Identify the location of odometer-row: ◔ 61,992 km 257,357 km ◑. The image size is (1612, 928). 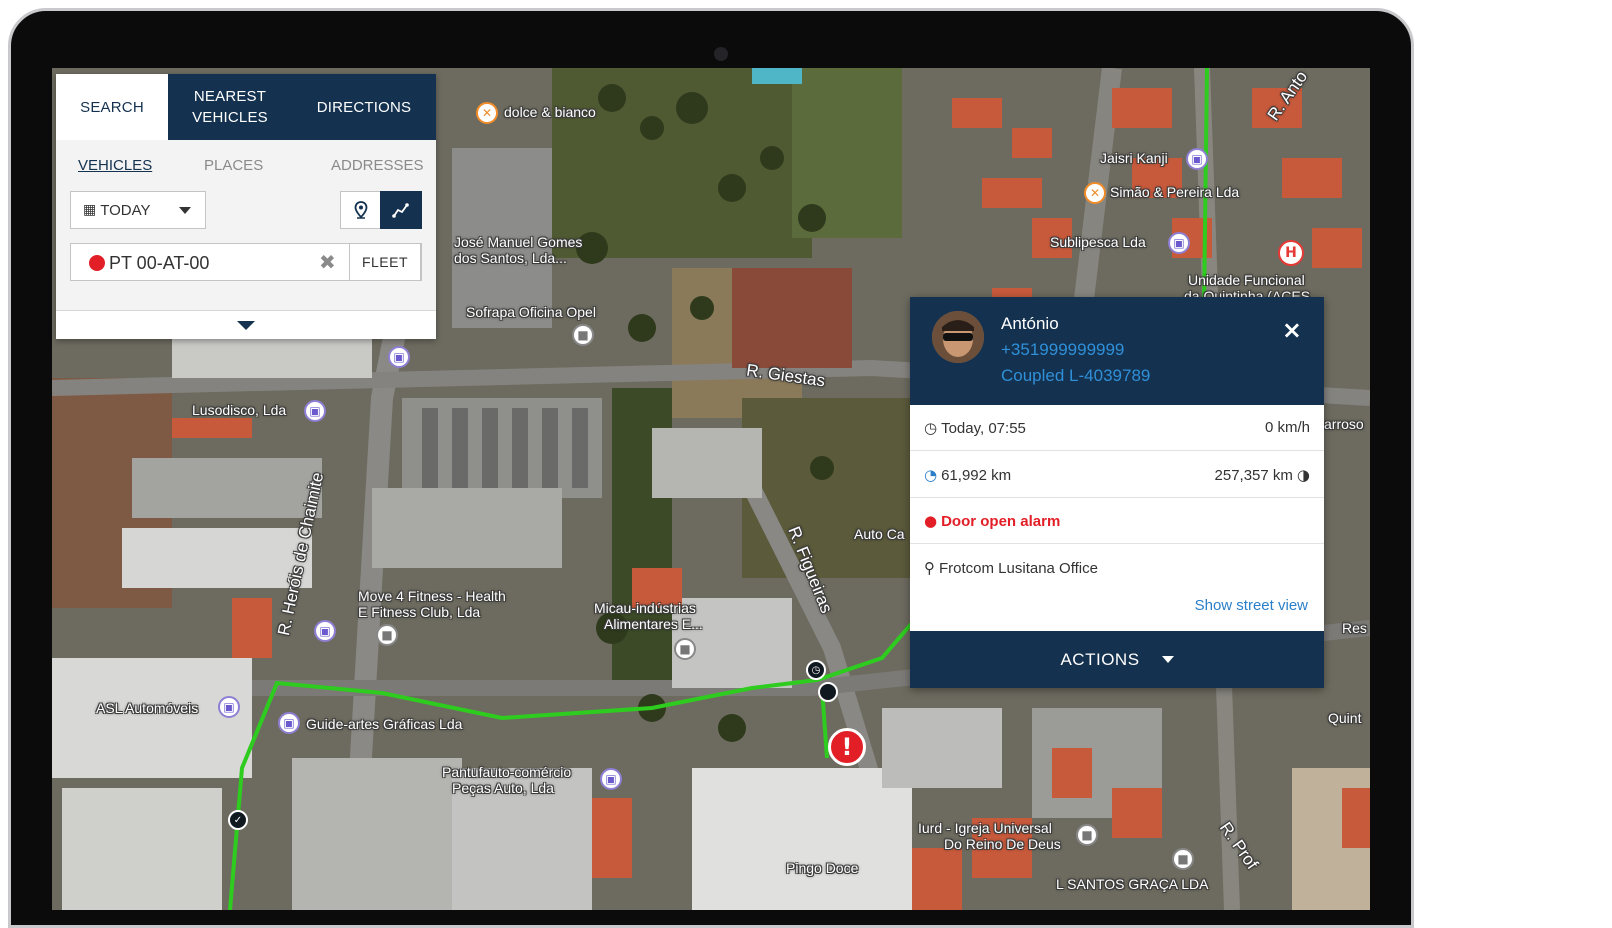
(1117, 475).